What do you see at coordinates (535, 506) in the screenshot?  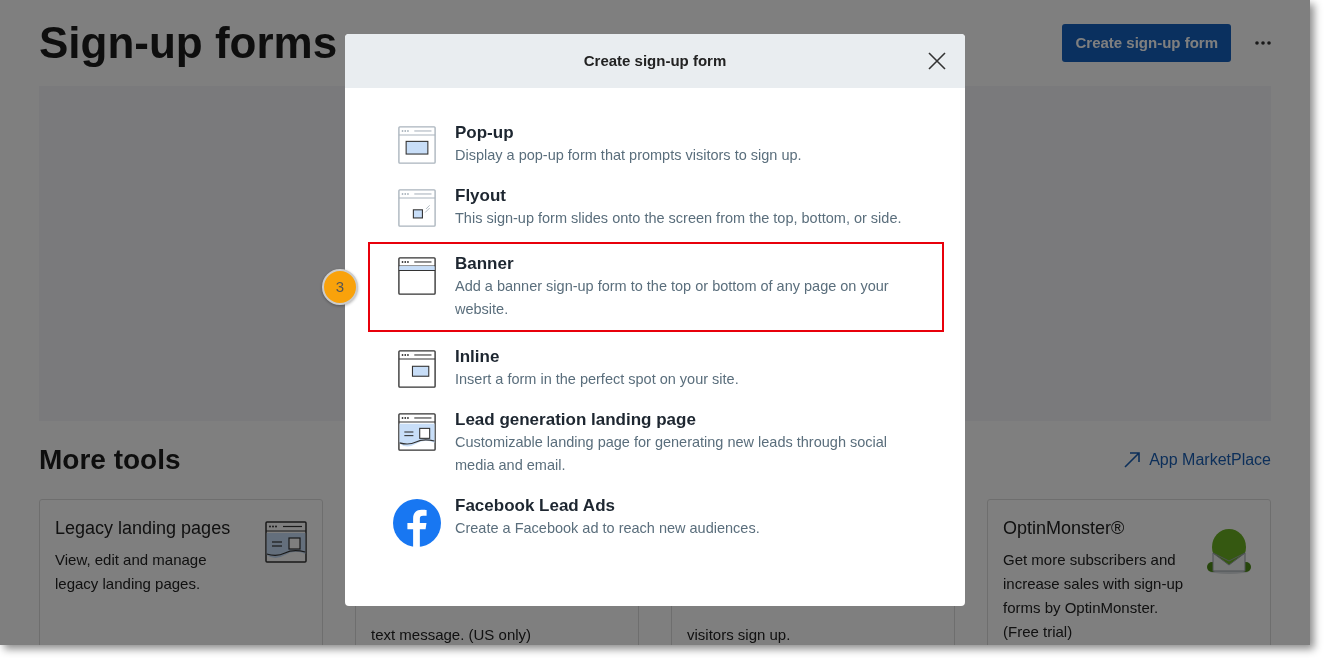 I see `option-title: Facebook Lead Ads` at bounding box center [535, 506].